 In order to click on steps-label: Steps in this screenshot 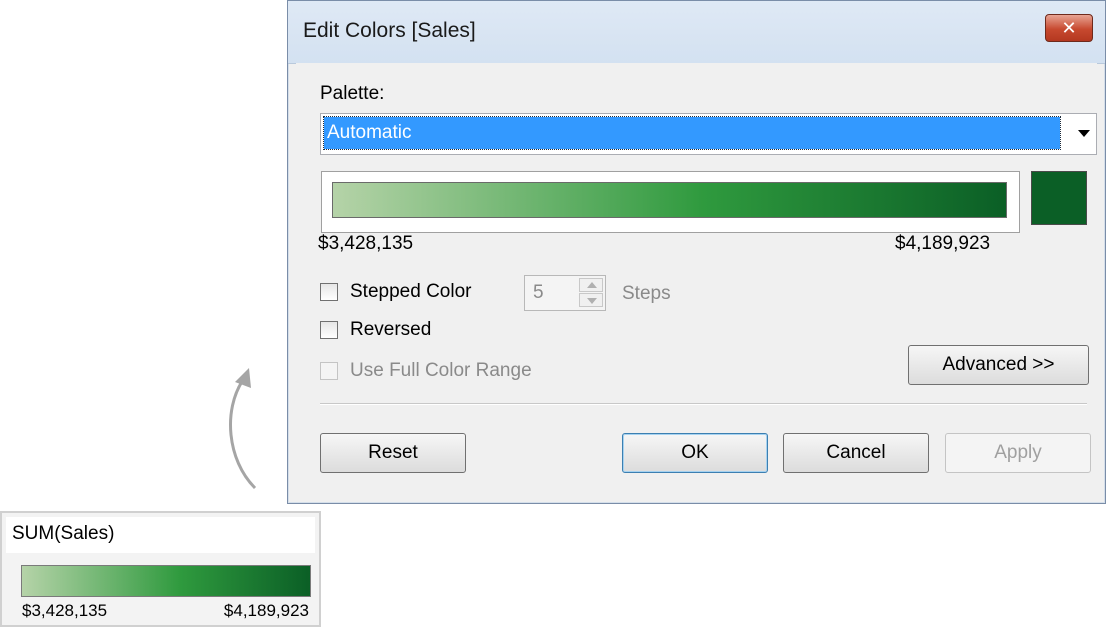, I will do `click(646, 293)`.